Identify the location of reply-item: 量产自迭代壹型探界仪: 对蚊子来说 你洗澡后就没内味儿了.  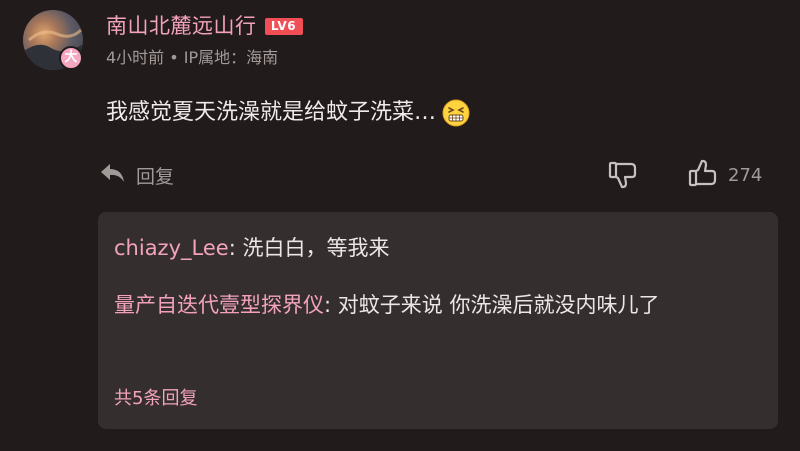
(439, 305).